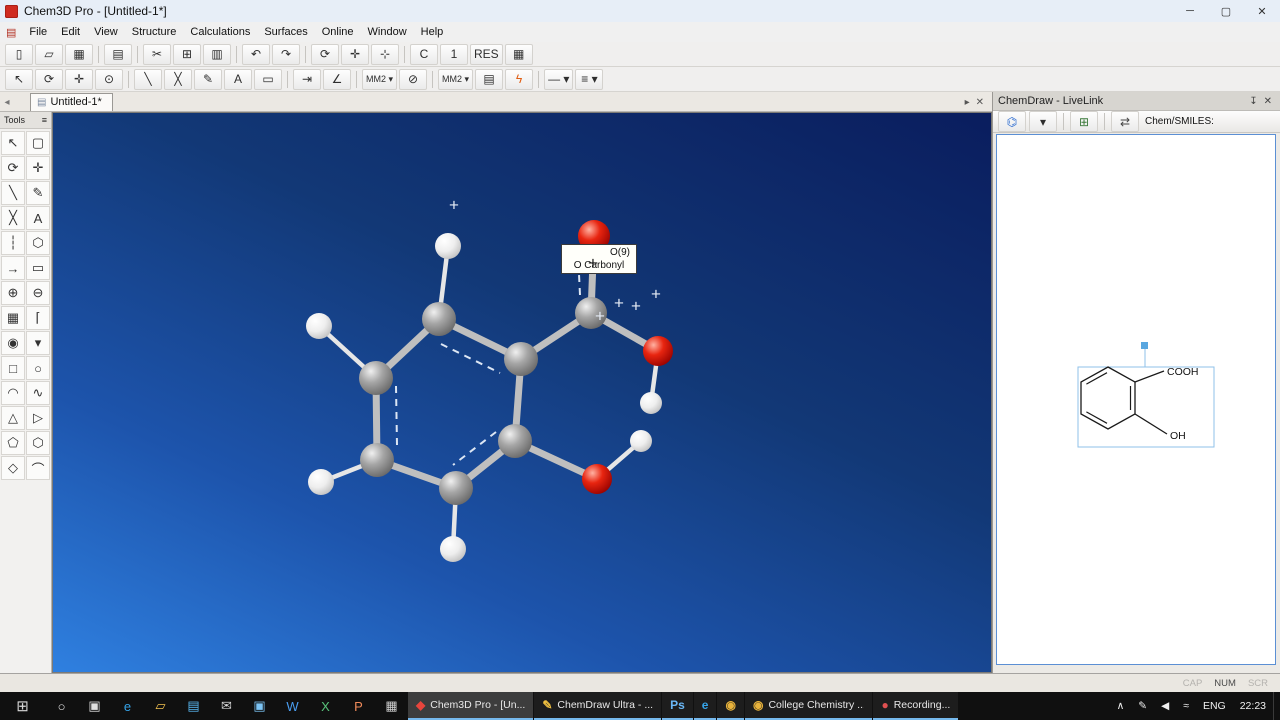 The image size is (1280, 720). I want to click on copy-button: ⊞, so click(187, 54).